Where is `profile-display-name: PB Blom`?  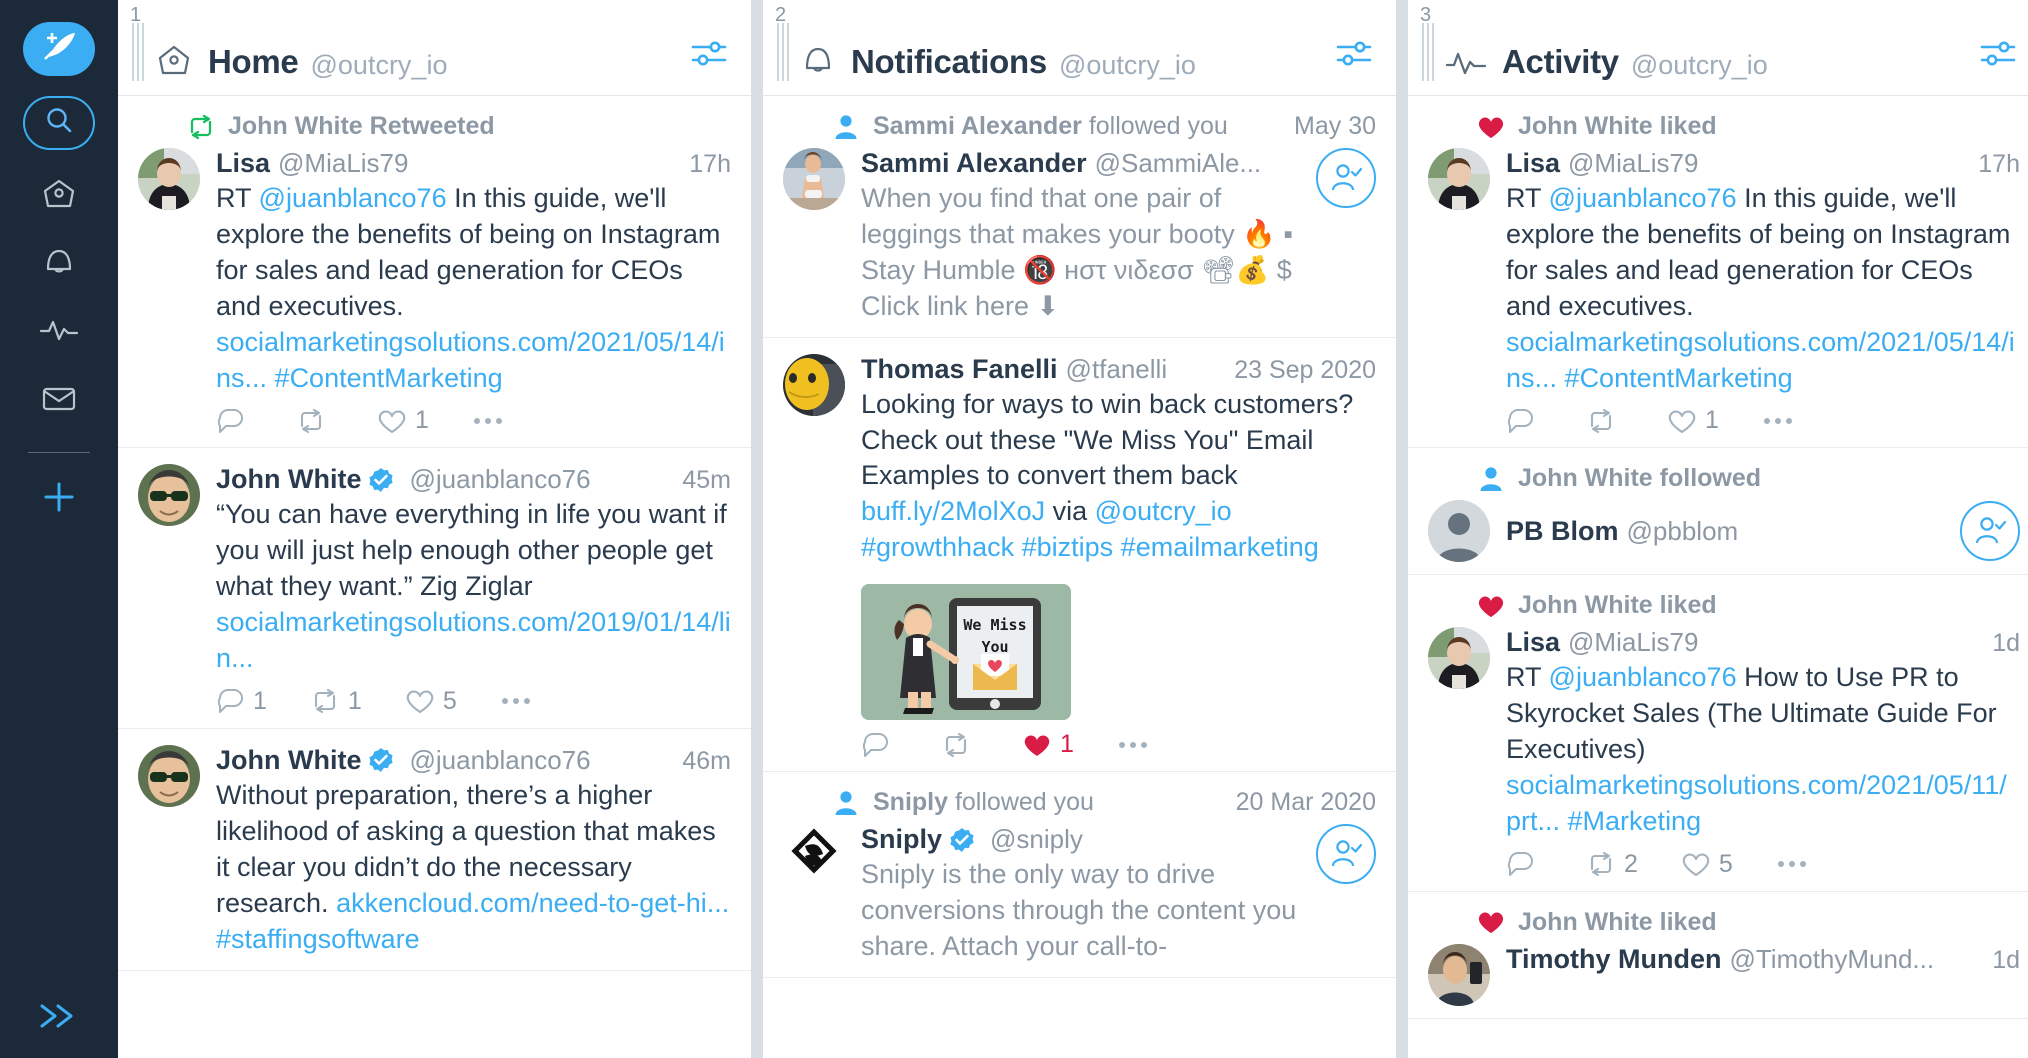
profile-display-name: PB Blom is located at coordinates (1562, 531).